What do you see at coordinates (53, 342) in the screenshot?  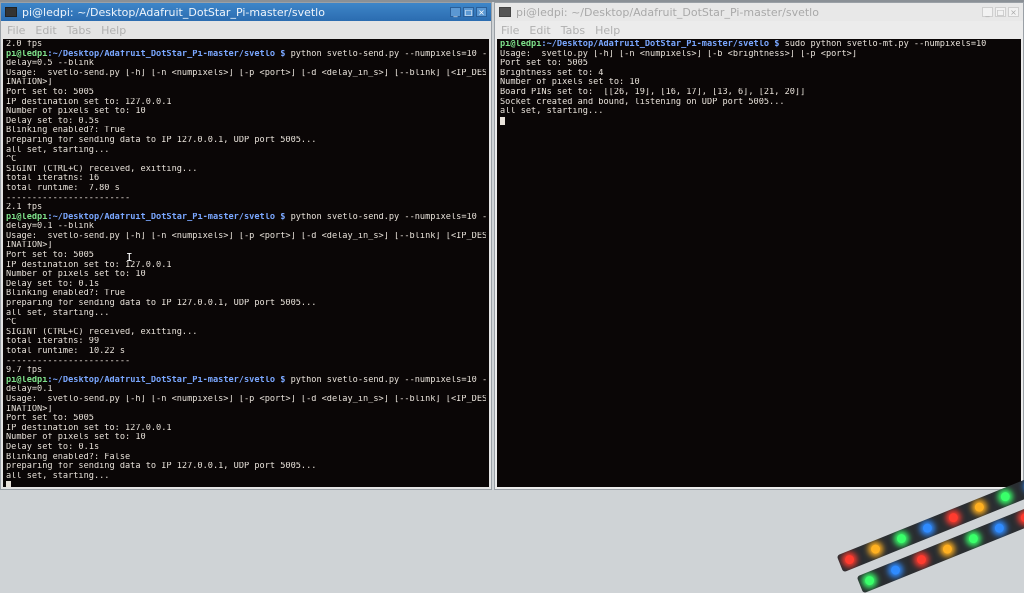 I see `output-line: total iteratns: 99` at bounding box center [53, 342].